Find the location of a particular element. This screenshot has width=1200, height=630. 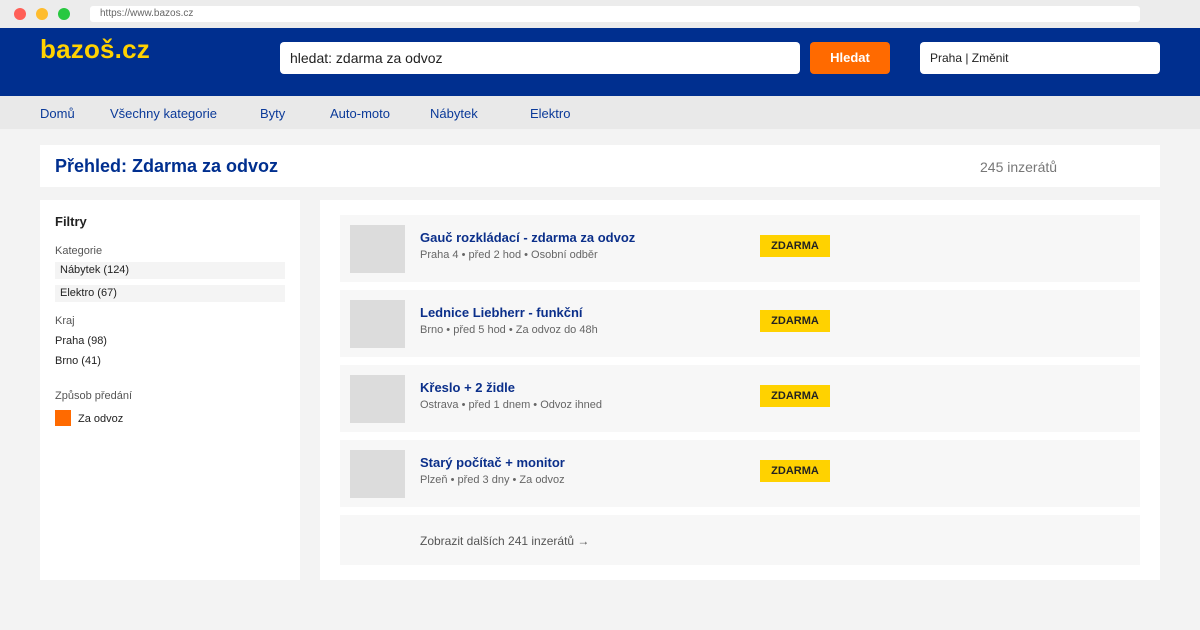

close-window-icon is located at coordinates (20, 14).